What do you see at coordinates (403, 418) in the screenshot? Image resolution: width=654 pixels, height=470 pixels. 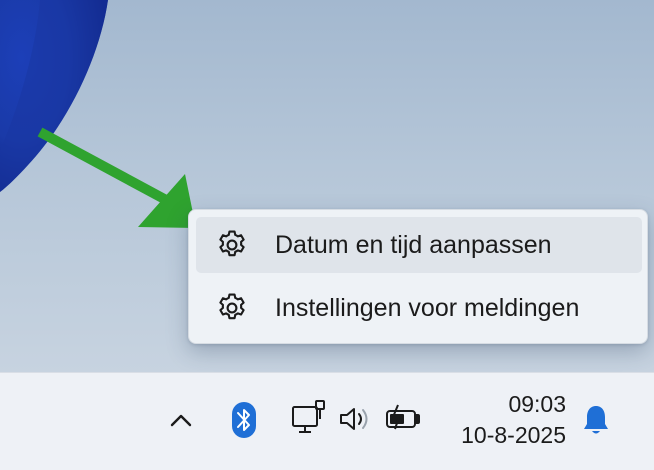 I see `battery-icon` at bounding box center [403, 418].